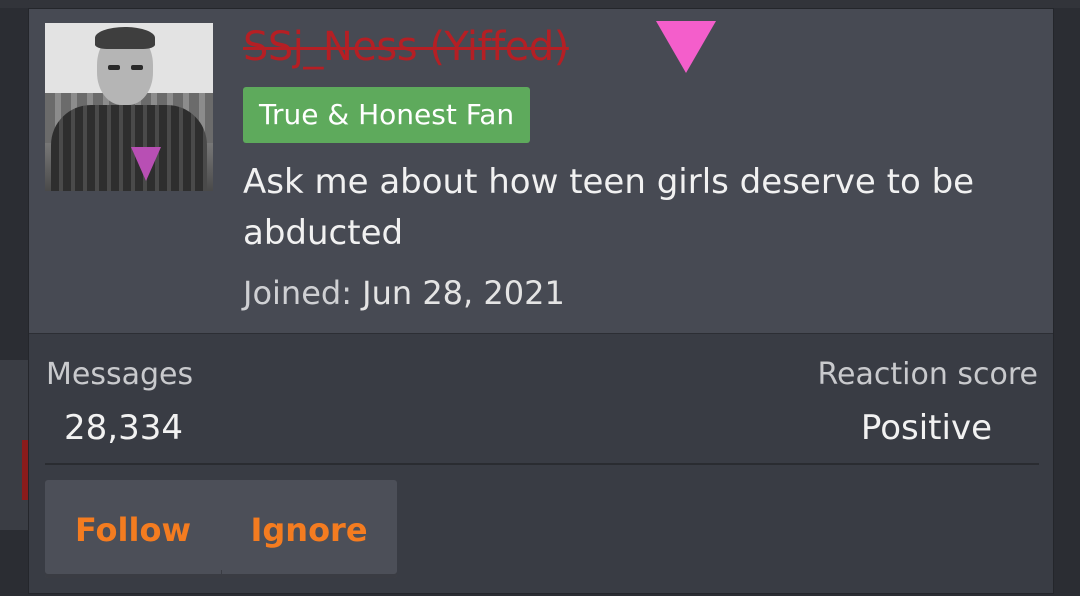 This screenshot has width=1080, height=596. I want to click on messages-value: 28,334, so click(123, 428).